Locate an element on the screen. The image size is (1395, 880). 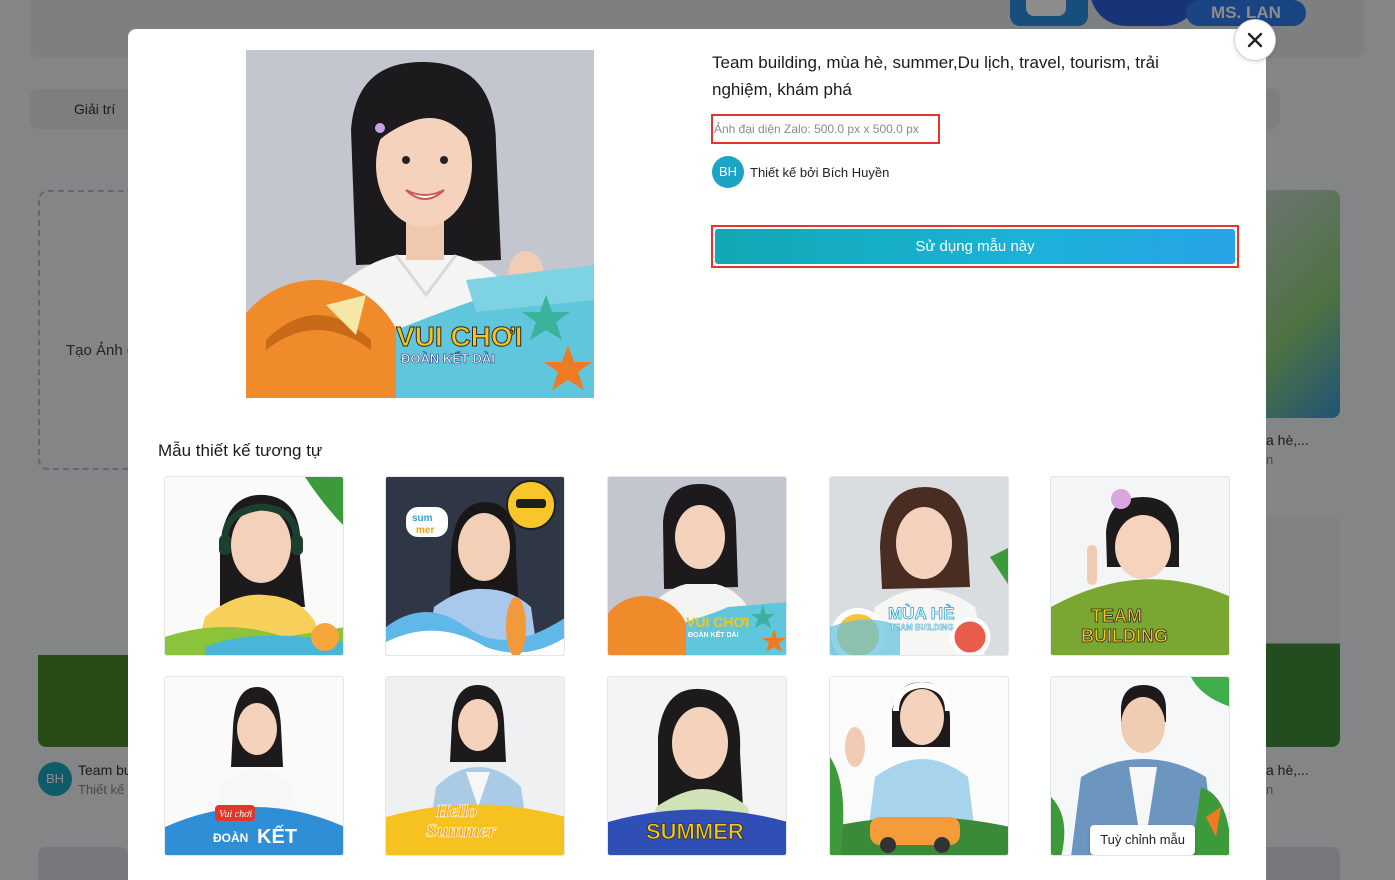
template-thumbnail: MÙA HÈ TEAM BUILDING is located at coordinates (919, 566).